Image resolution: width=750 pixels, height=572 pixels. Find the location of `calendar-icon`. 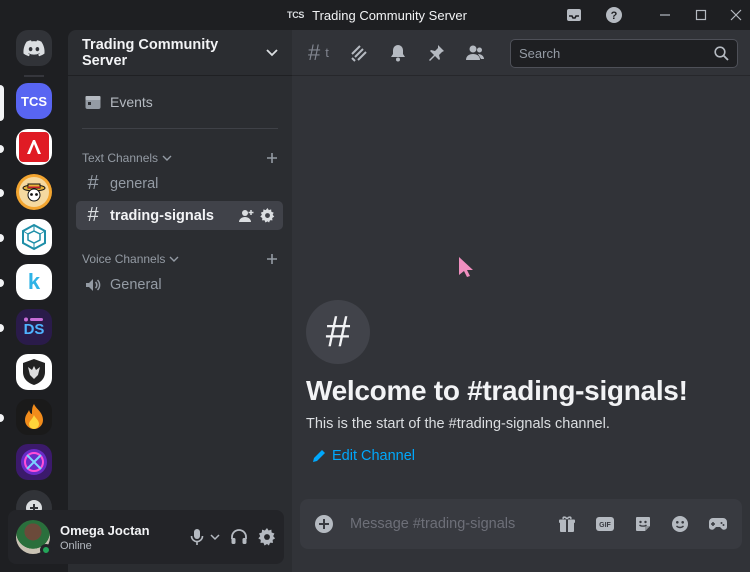

calendar-icon is located at coordinates (93, 102).